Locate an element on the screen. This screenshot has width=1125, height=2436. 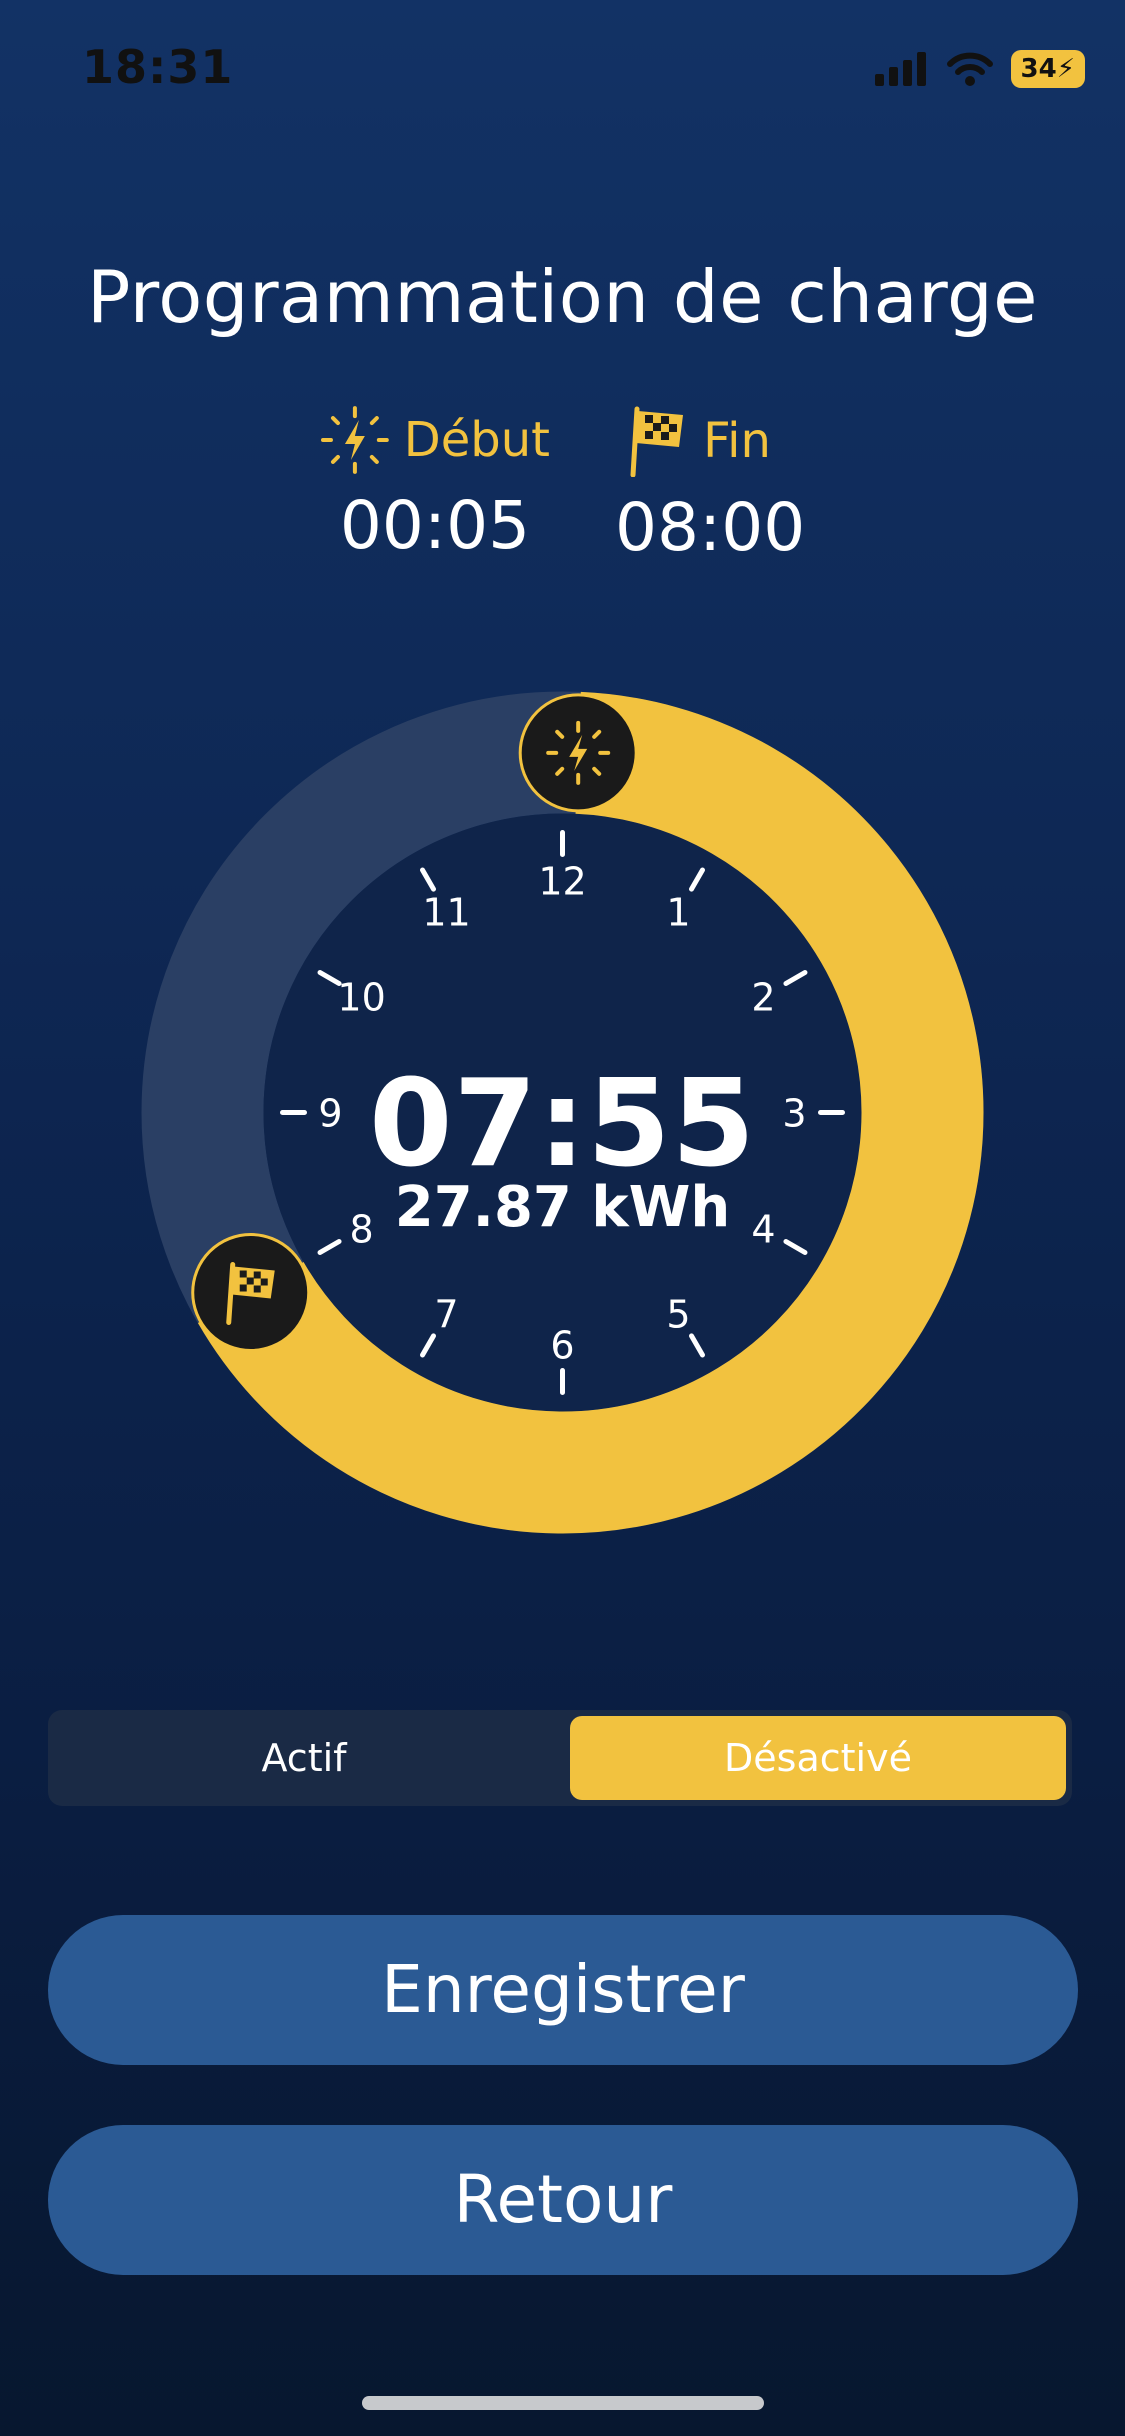
clock-hour-label: 1 is located at coordinates (678, 913).